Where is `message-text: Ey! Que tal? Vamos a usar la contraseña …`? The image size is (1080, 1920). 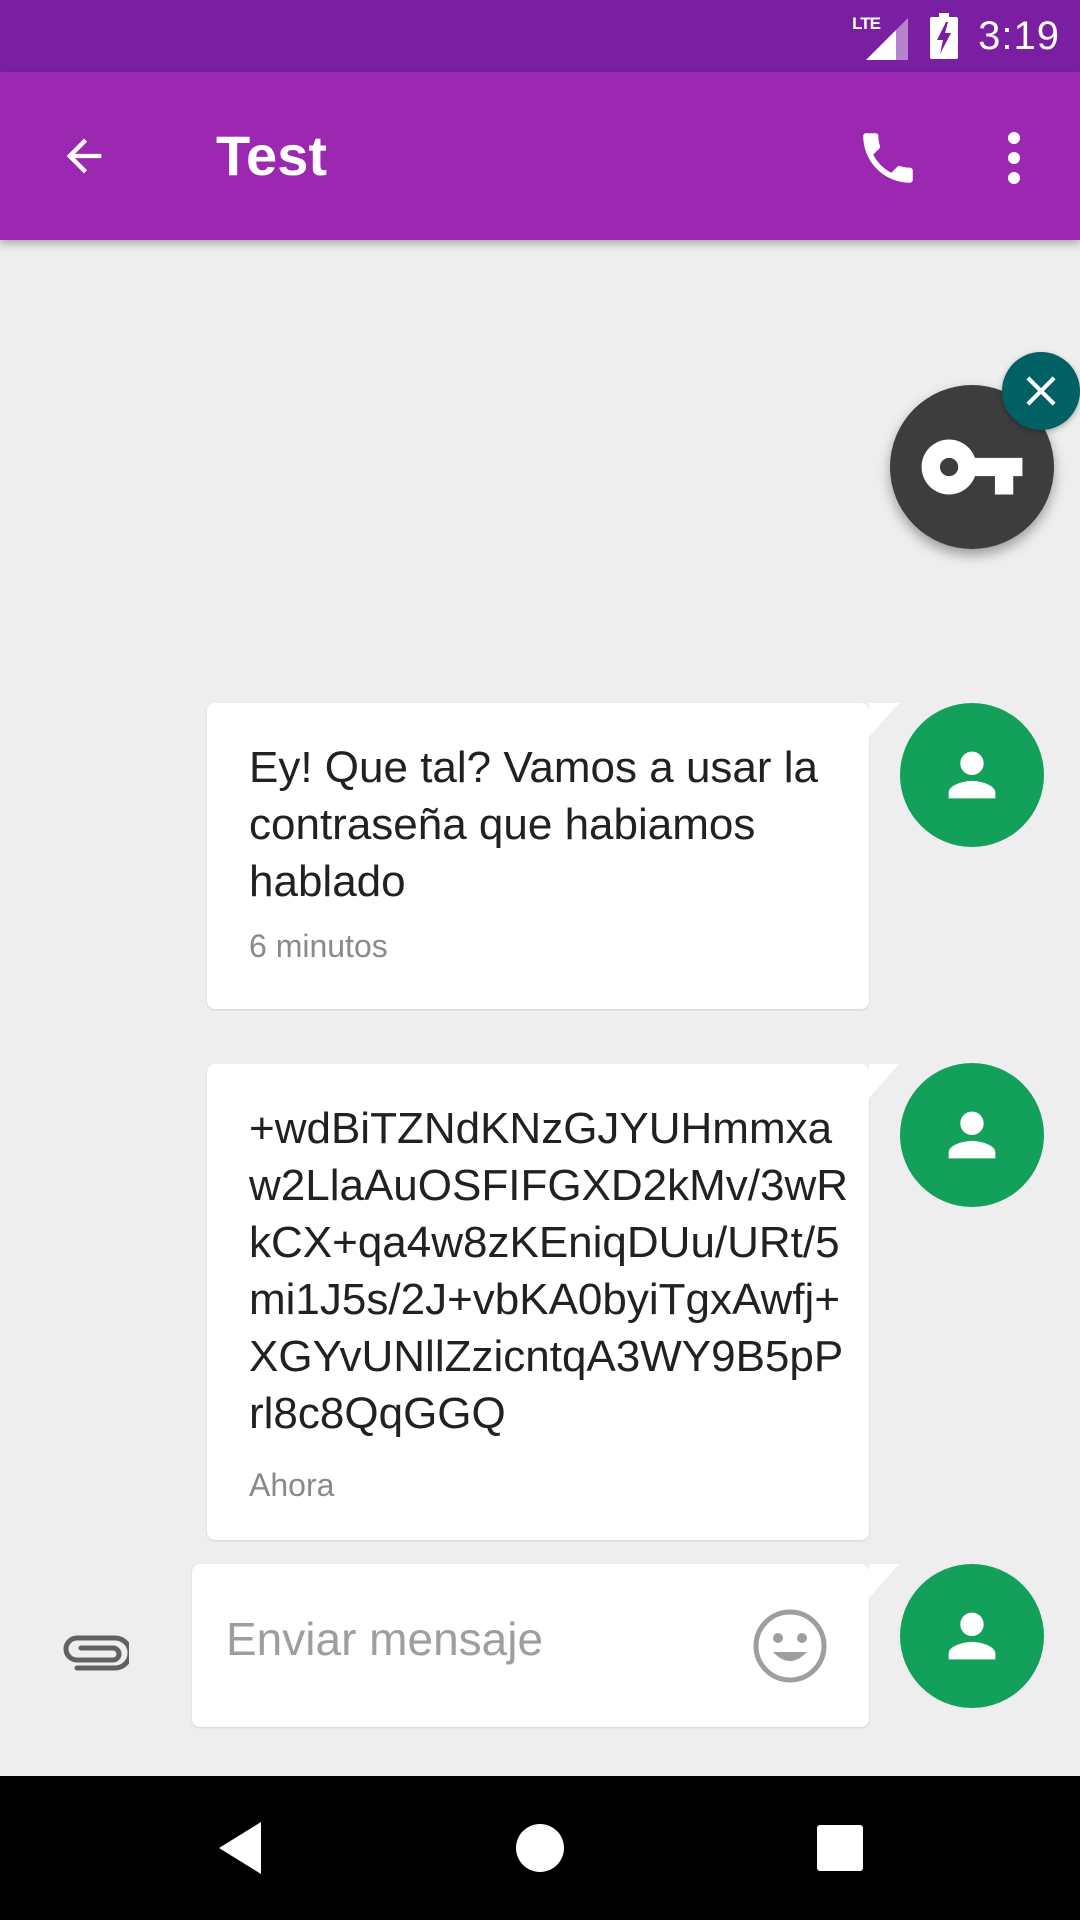
message-text: Ey! Que tal? Vamos a usar la contraseña … is located at coordinates (534, 824).